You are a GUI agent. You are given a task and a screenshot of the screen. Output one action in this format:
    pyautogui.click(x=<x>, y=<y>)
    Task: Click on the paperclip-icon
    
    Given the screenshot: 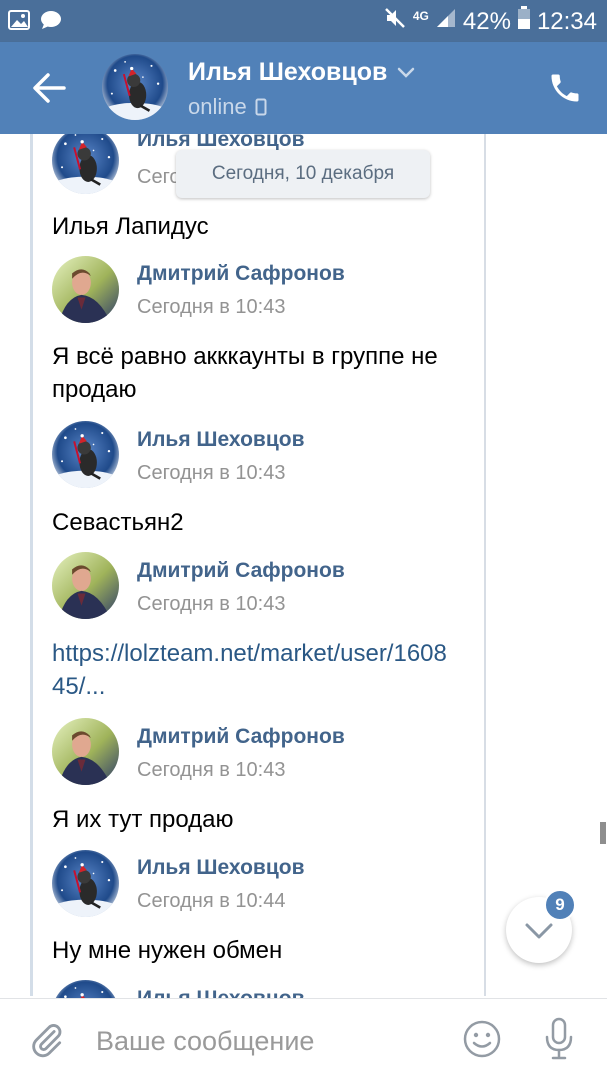 What is the action you would take?
    pyautogui.click(x=47, y=1041)
    